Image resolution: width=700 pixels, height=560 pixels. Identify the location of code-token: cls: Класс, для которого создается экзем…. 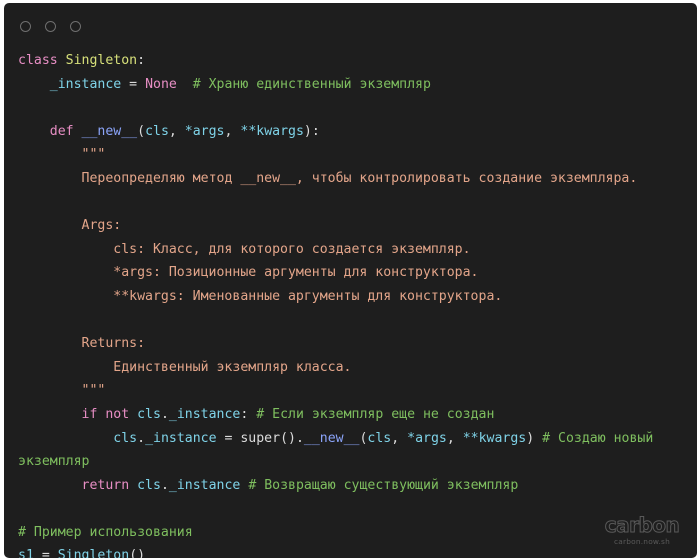
(244, 249).